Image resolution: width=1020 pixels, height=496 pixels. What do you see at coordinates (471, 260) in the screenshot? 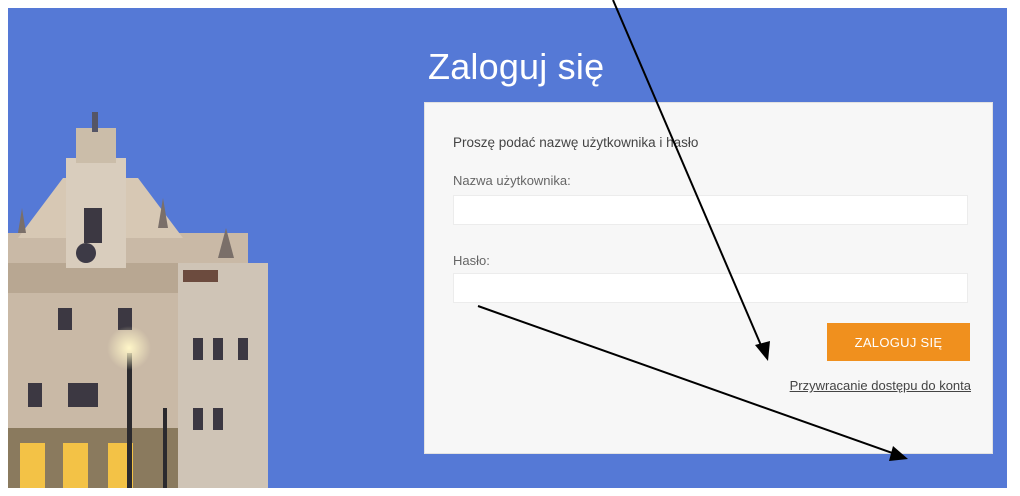
I see `password-label: Hasło:` at bounding box center [471, 260].